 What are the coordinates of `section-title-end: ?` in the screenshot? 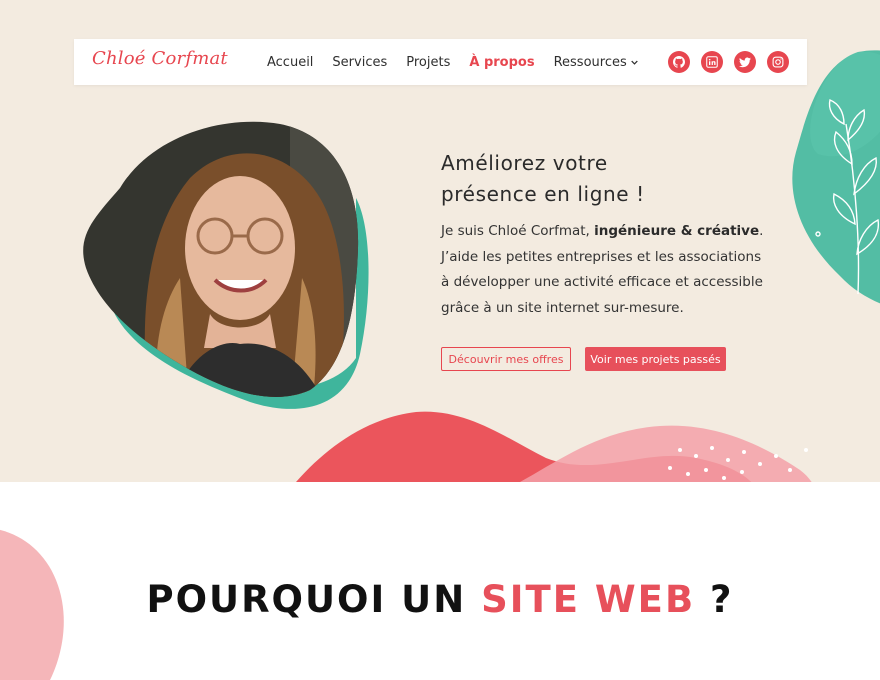 It's located at (714, 599).